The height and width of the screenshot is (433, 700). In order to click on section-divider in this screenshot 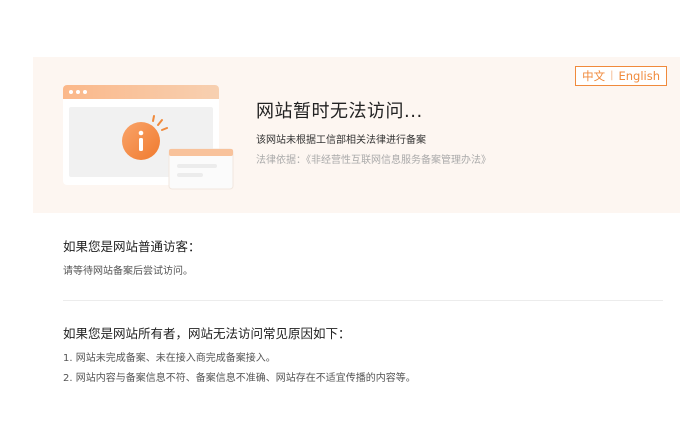, I will do `click(363, 300)`.